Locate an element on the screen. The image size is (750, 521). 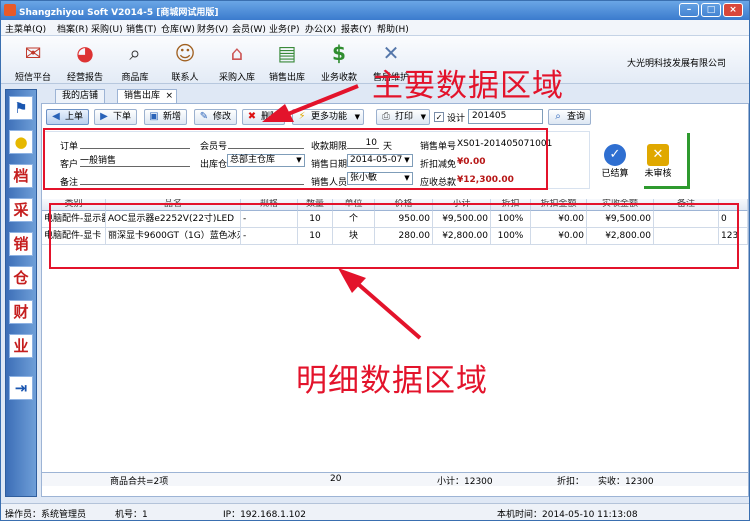
detail-arrow-line is located at coordinates (389, 311).